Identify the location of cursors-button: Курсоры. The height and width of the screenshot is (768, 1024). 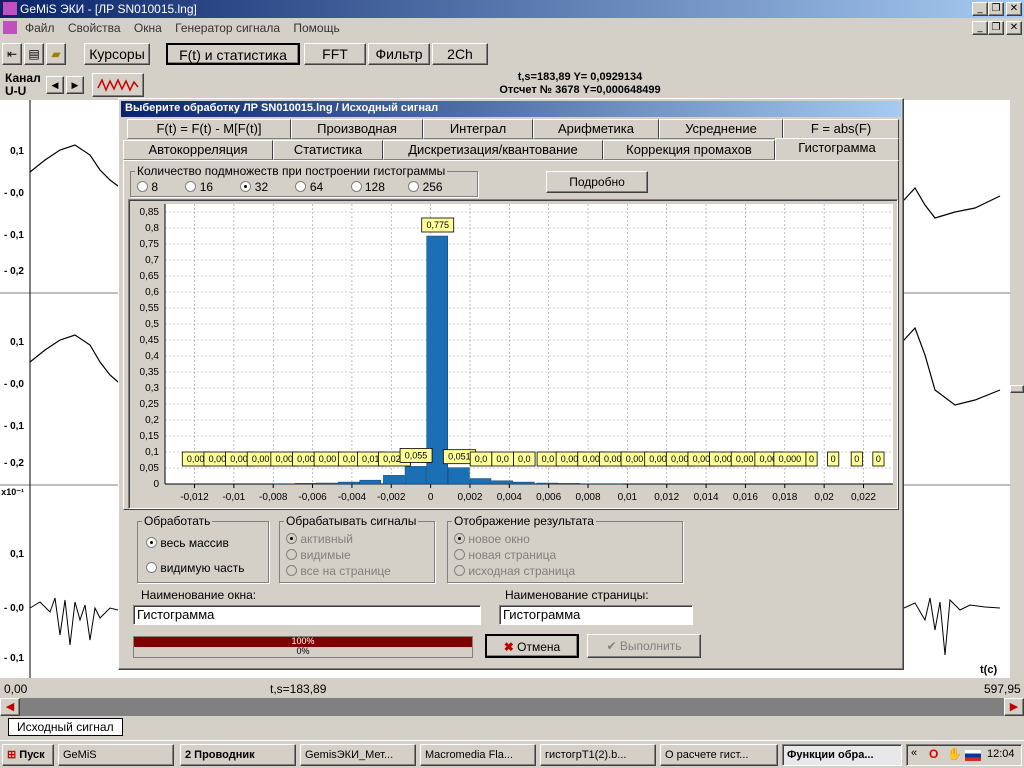
(117, 54).